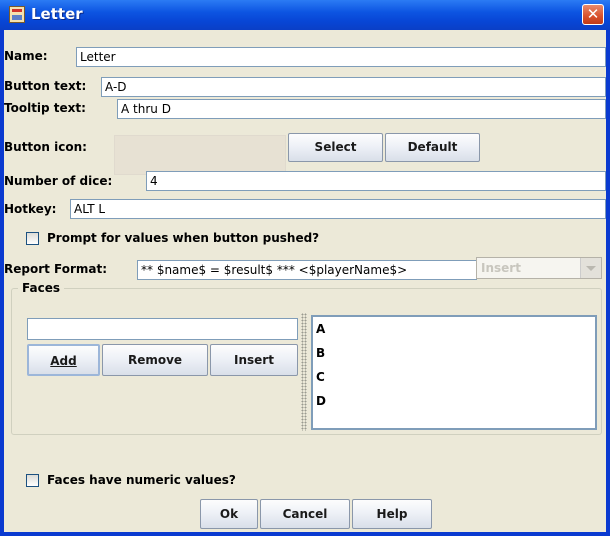 The height and width of the screenshot is (536, 610). Describe the element at coordinates (454, 372) in the screenshot. I see `faces-list: A B C D` at that location.